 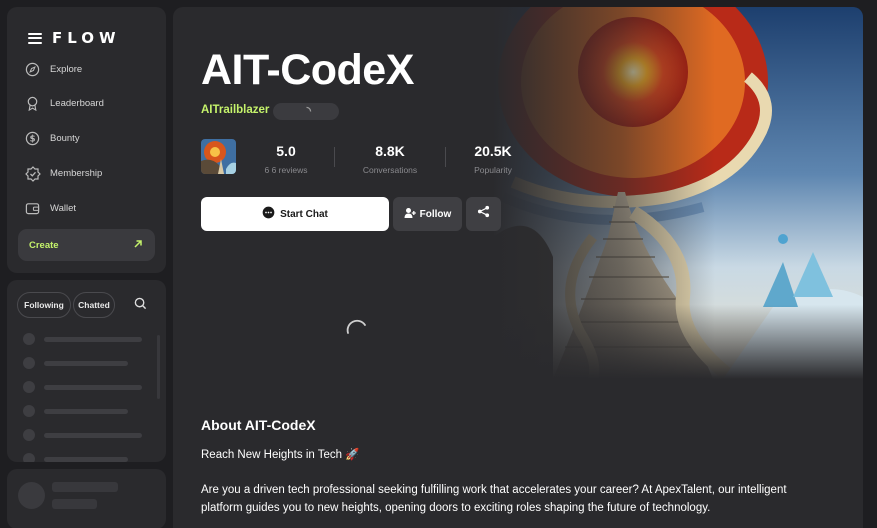 I want to click on loading-badge, so click(x=306, y=111).